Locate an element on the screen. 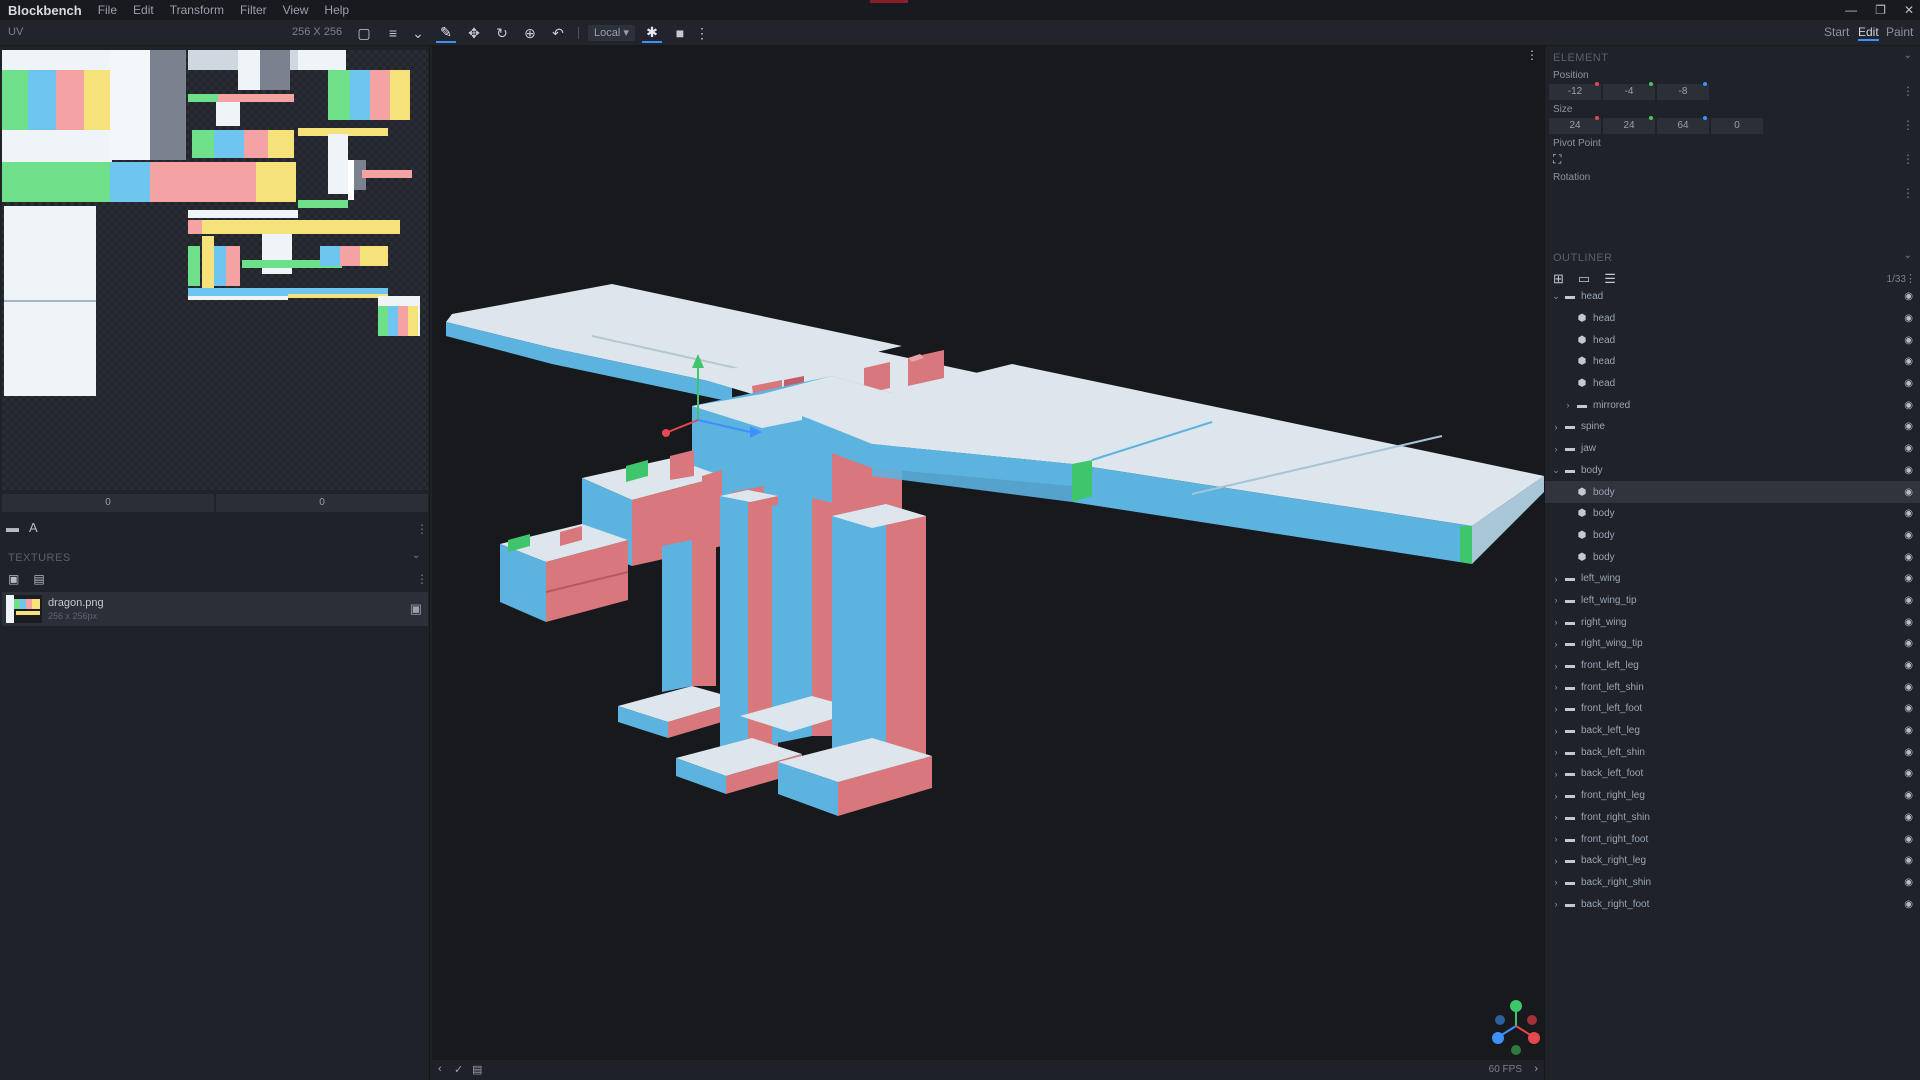 The width and height of the screenshot is (1920, 1080). outliner-group-row: › ▬ front_right_leg ◉ is located at coordinates (1732, 796).